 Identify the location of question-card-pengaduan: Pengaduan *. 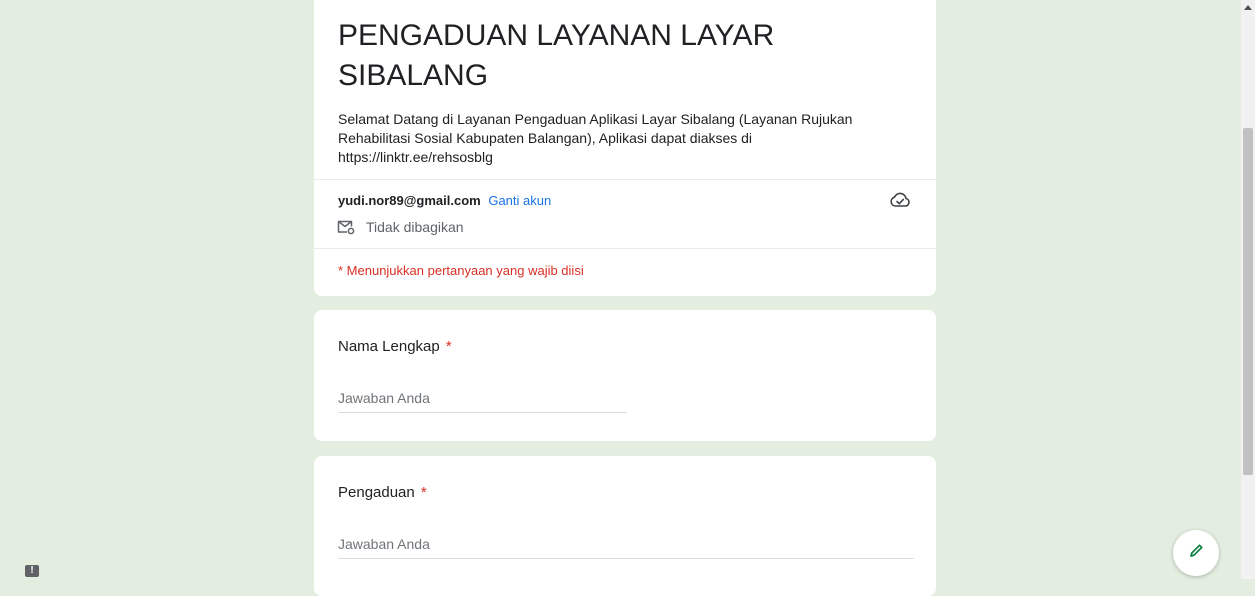
(625, 526).